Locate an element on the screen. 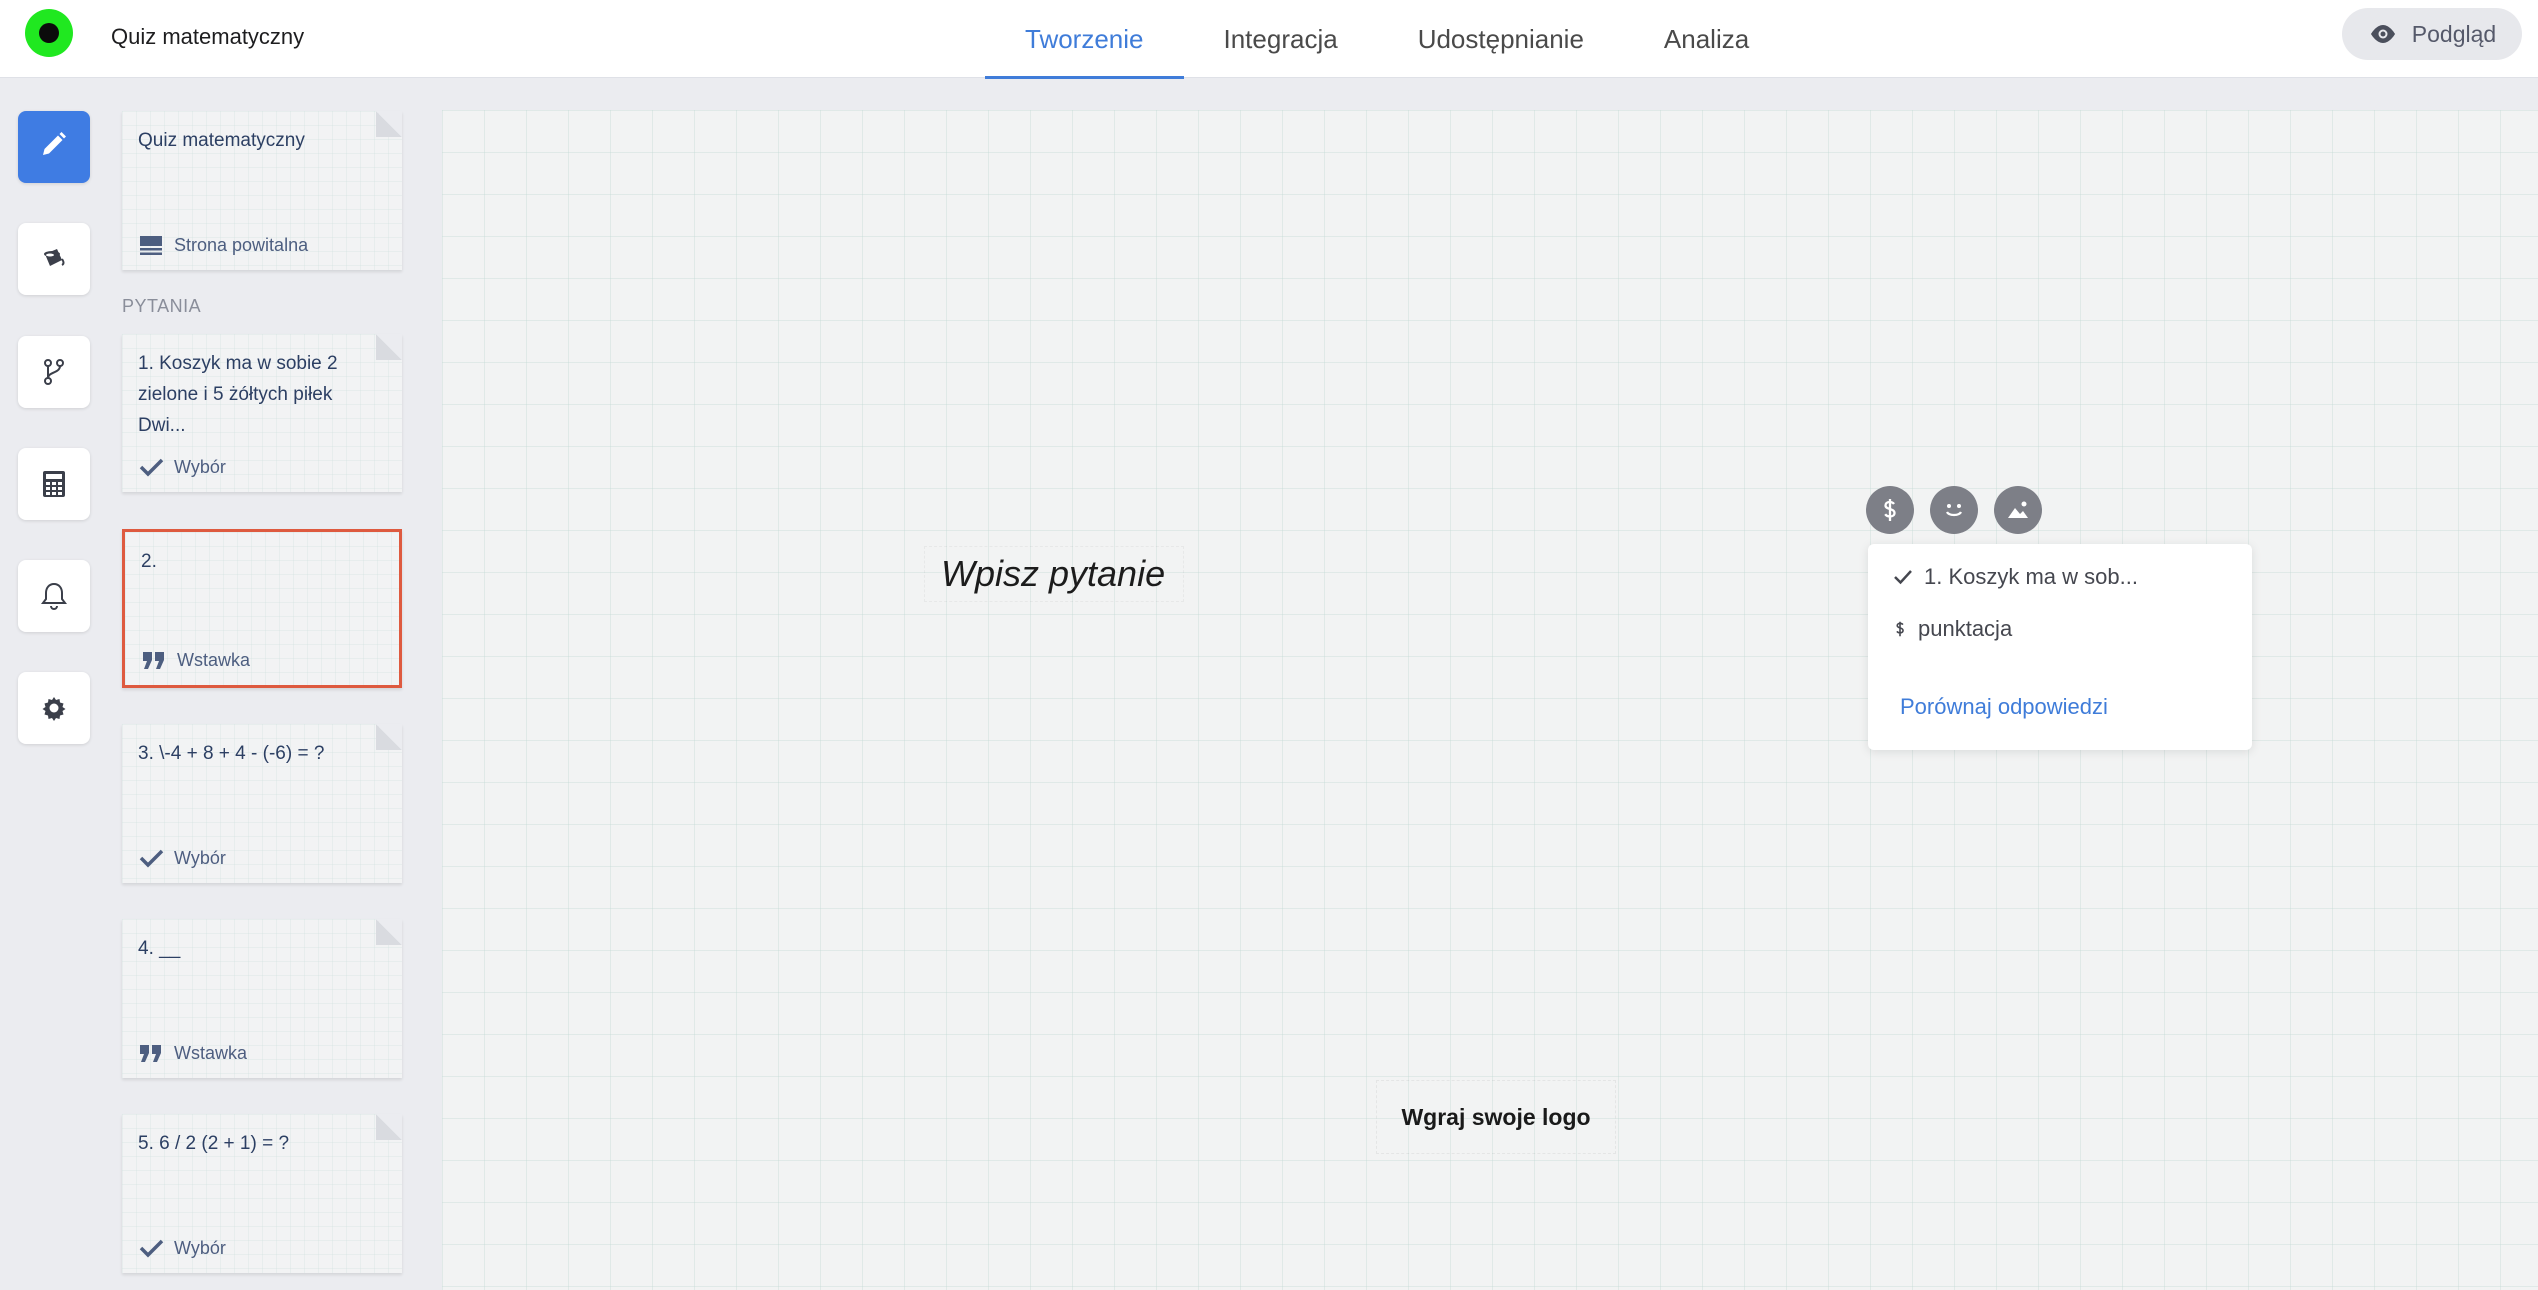 This screenshot has height=1290, width=2538. calculator-icon is located at coordinates (54, 484).